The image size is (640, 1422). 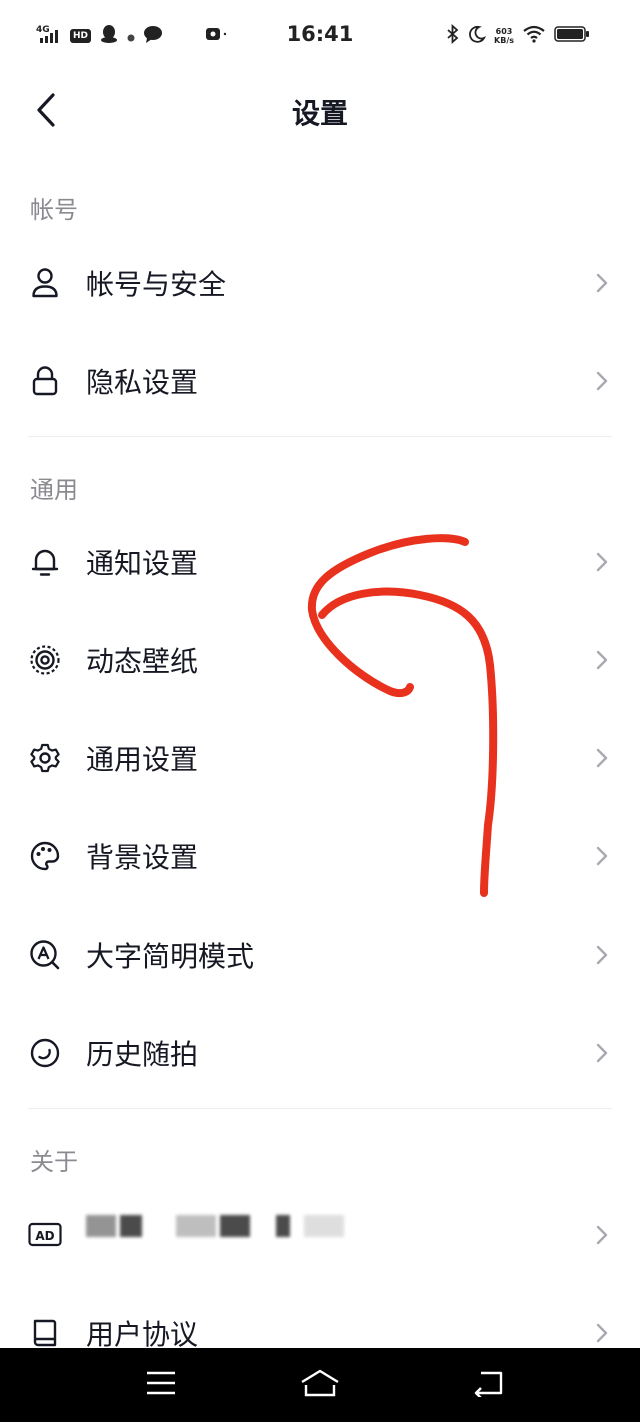 What do you see at coordinates (45, 955) in the screenshot?
I see `large-font-icon` at bounding box center [45, 955].